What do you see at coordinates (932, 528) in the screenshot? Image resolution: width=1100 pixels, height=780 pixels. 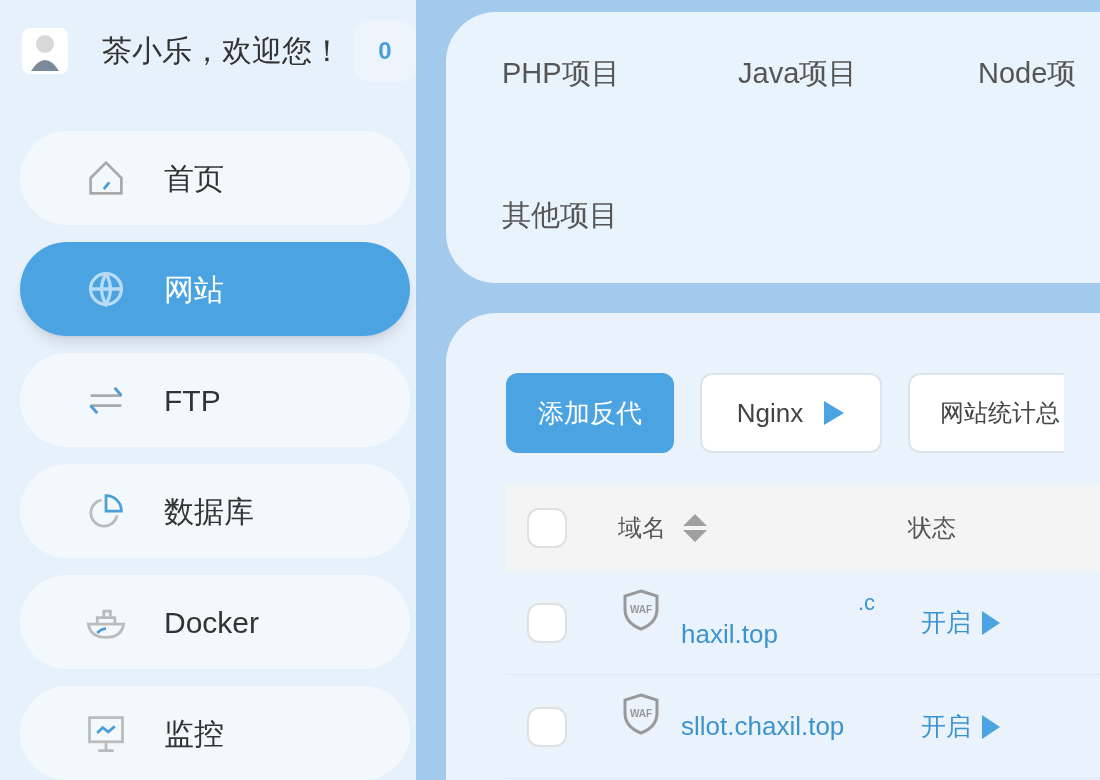 I see `column-header: 状态` at bounding box center [932, 528].